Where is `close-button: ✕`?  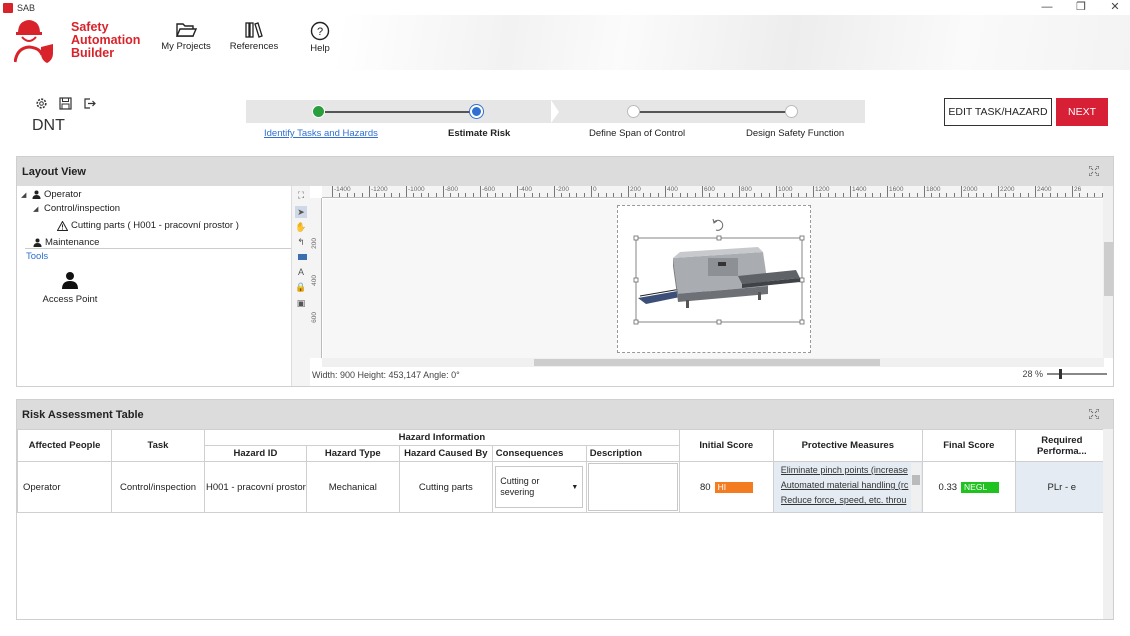 close-button: ✕ is located at coordinates (1115, 7).